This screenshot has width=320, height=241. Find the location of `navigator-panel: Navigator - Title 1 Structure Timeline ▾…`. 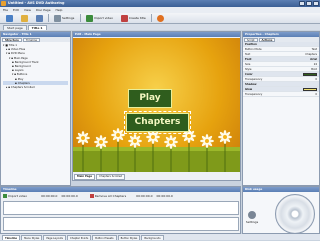

navigator-panel: Navigator - Title 1 Structure Timeline ▾… is located at coordinates (35, 108).